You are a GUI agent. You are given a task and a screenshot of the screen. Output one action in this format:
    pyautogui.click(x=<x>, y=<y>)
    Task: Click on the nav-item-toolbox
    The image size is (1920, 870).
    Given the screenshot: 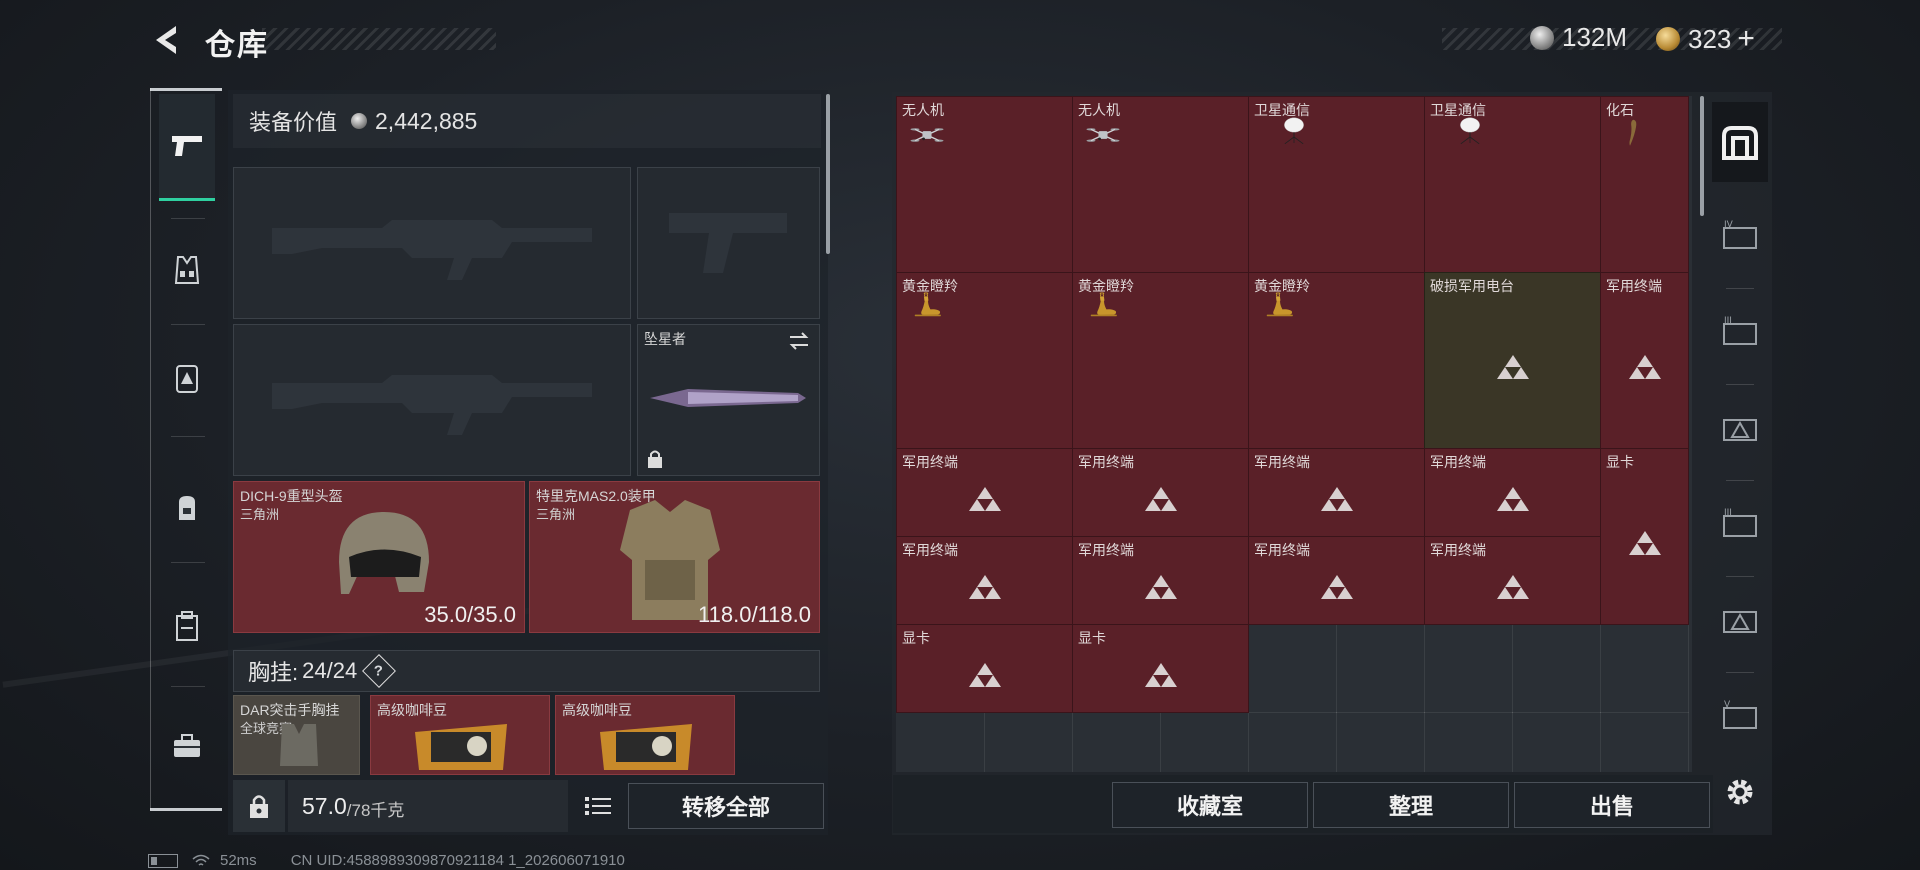 What is the action you would take?
    pyautogui.click(x=187, y=746)
    